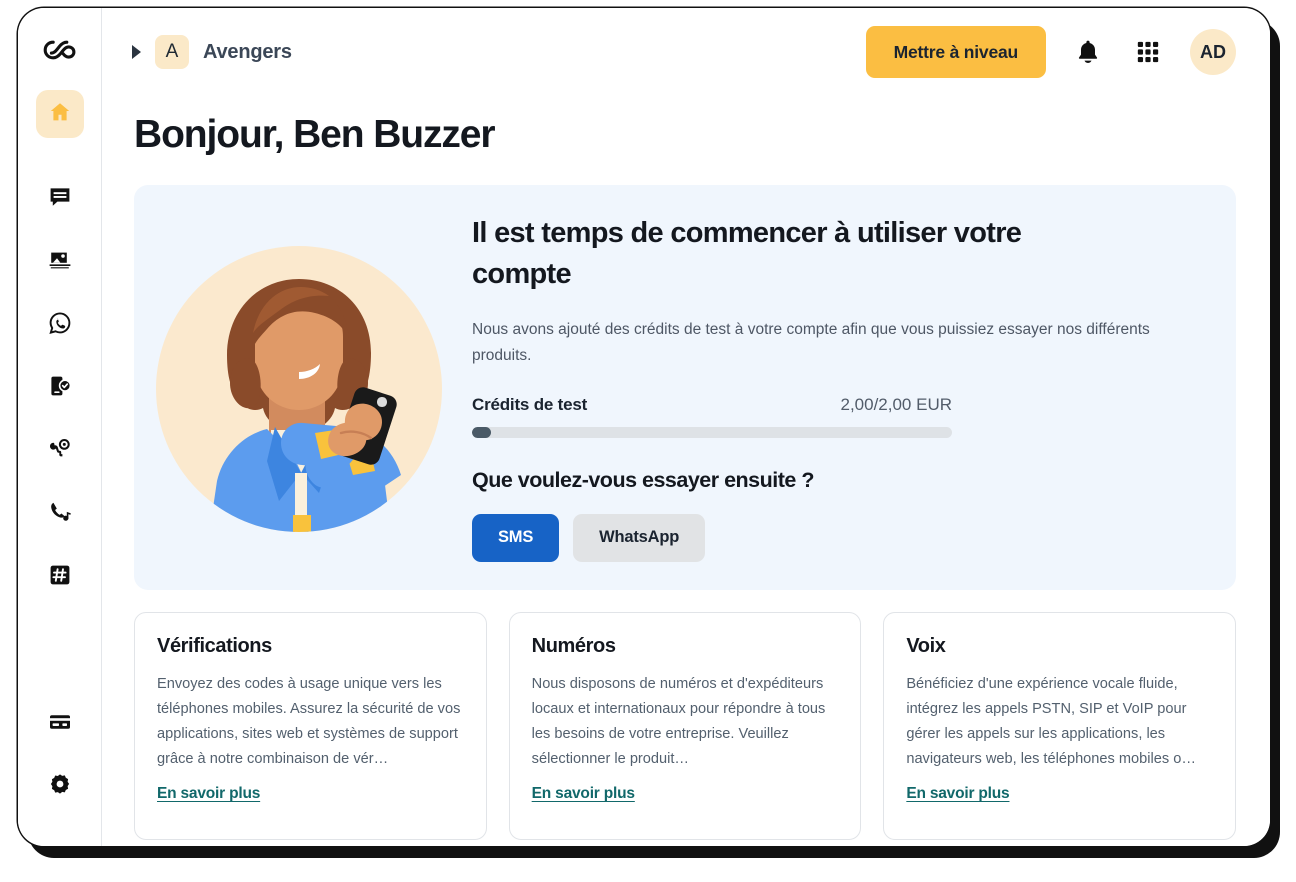  Describe the element at coordinates (299, 387) in the screenshot. I see `woman-with-phone-illustration` at that location.